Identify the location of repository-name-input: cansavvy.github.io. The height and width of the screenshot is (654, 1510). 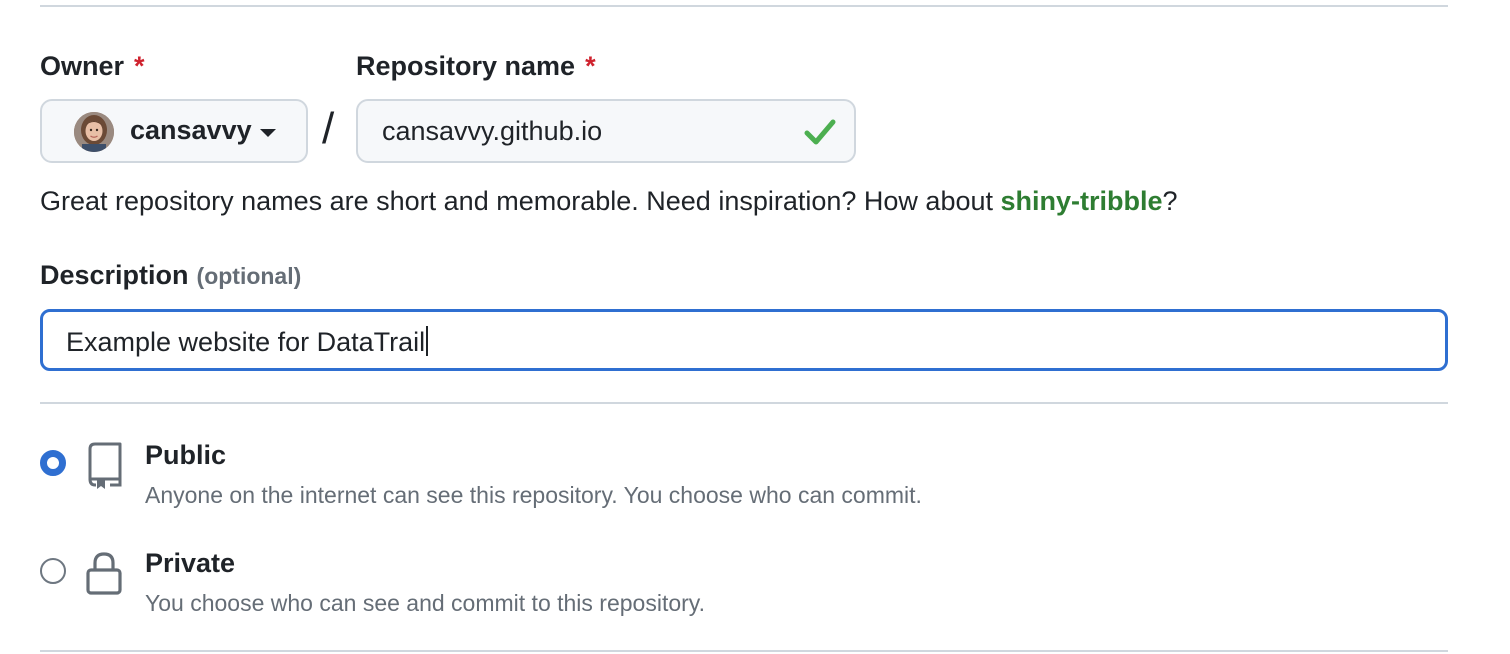
(606, 131).